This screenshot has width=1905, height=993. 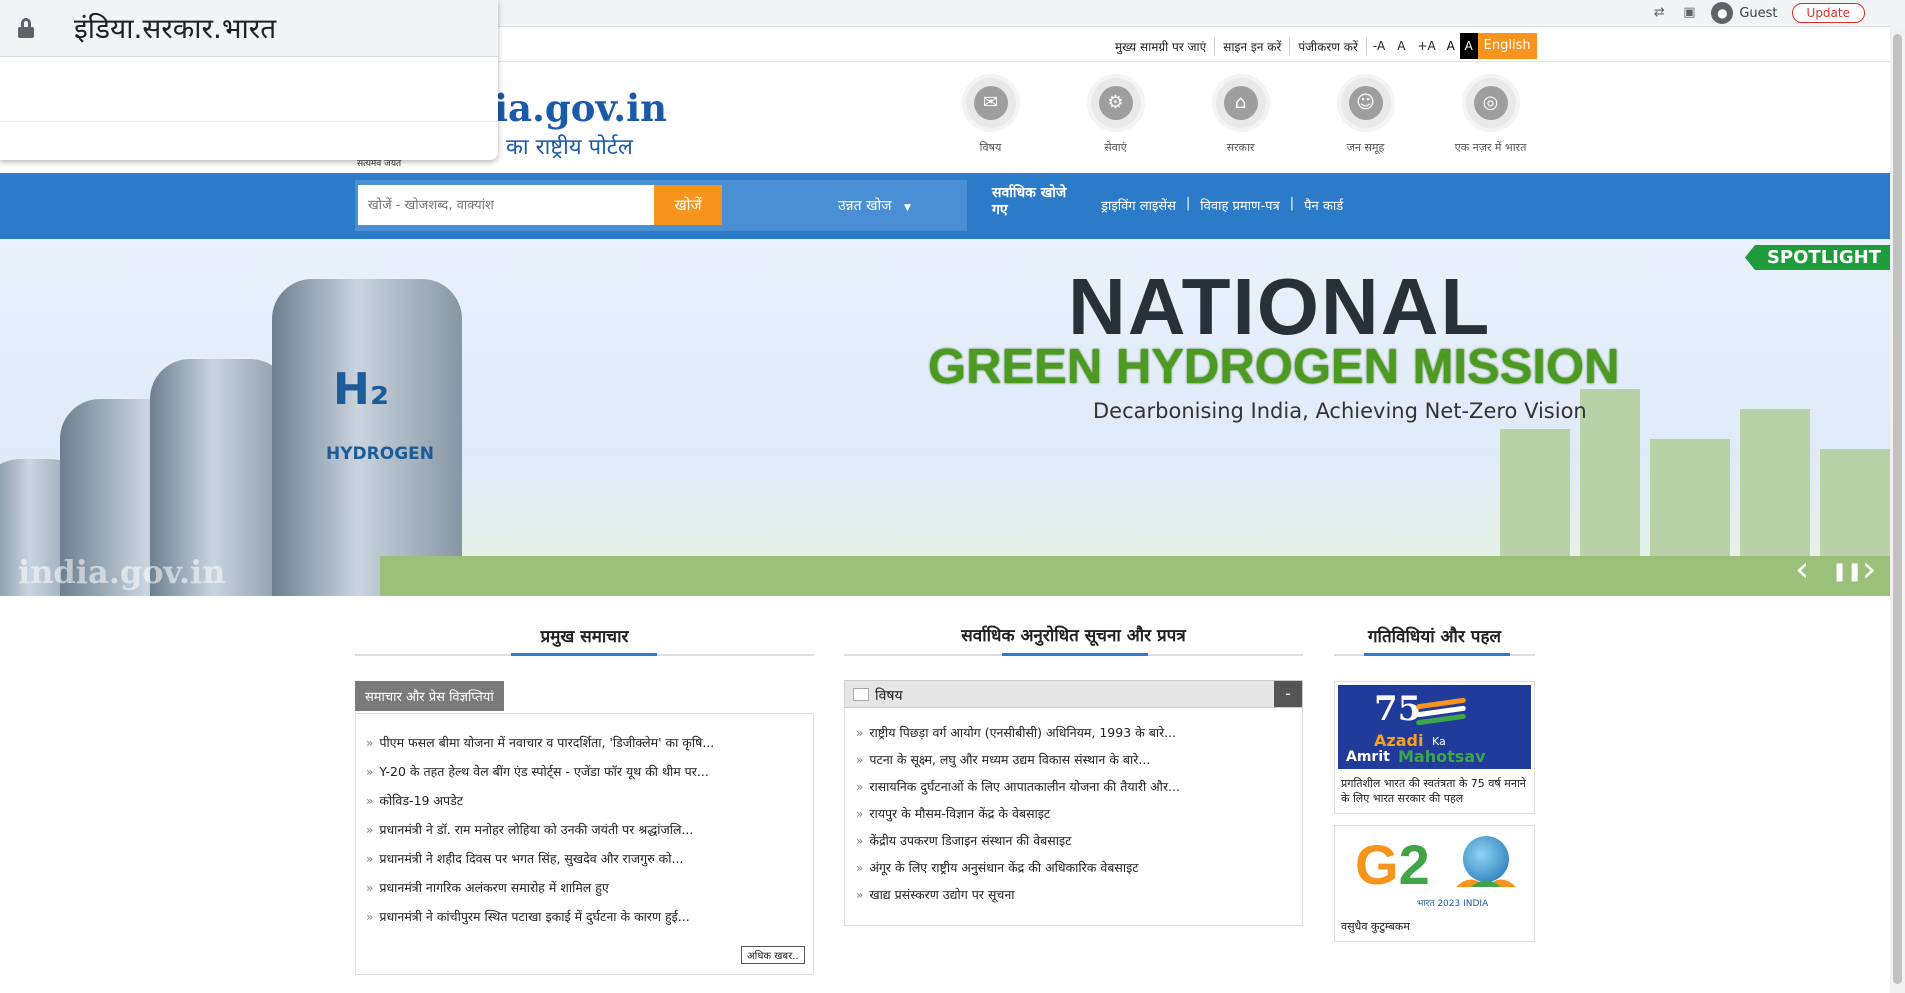 I want to click on target-icon: ◎, so click(x=1490, y=103).